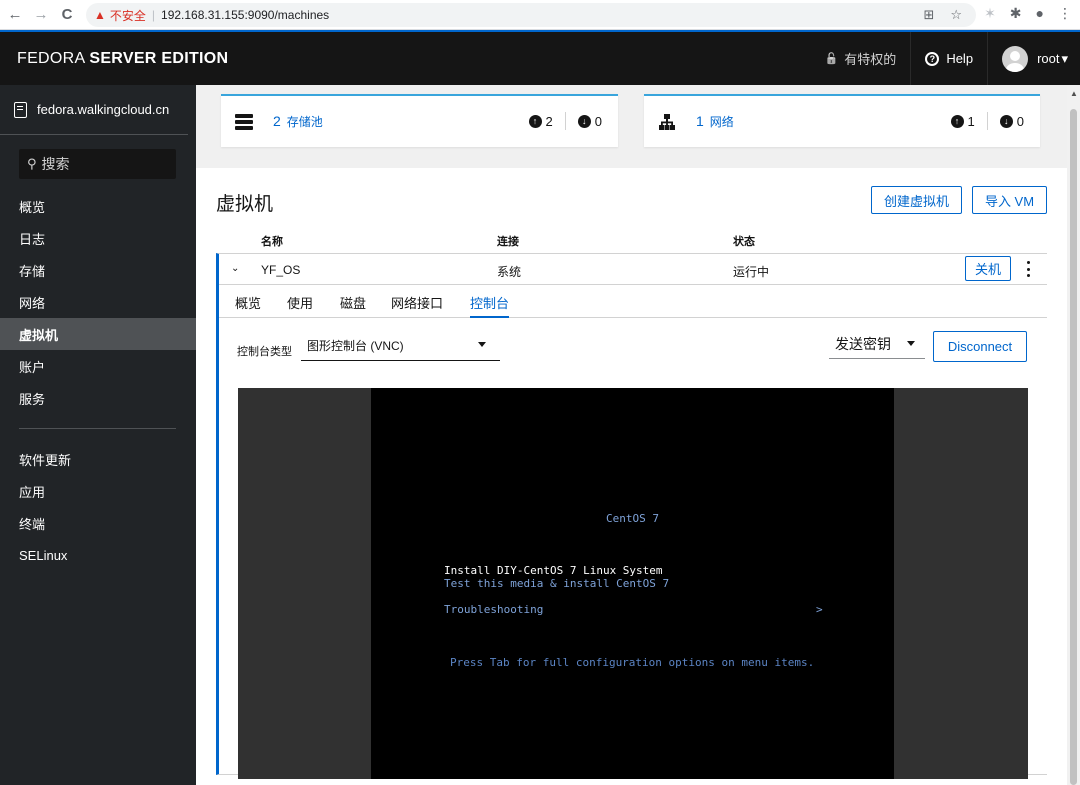 The height and width of the screenshot is (785, 1080). Describe the element at coordinates (67, 15) in the screenshot. I see `reload-icon: C` at that location.